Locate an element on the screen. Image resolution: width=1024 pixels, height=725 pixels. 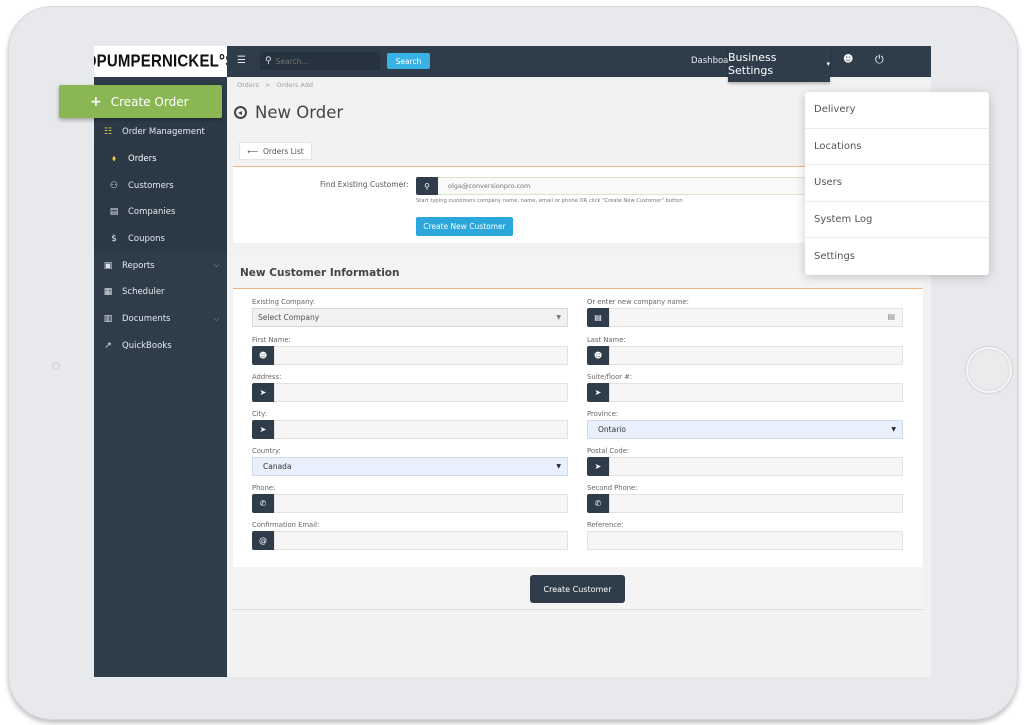
sidebar-item-scheduler: ▦ Scheduler is located at coordinates (160, 292).